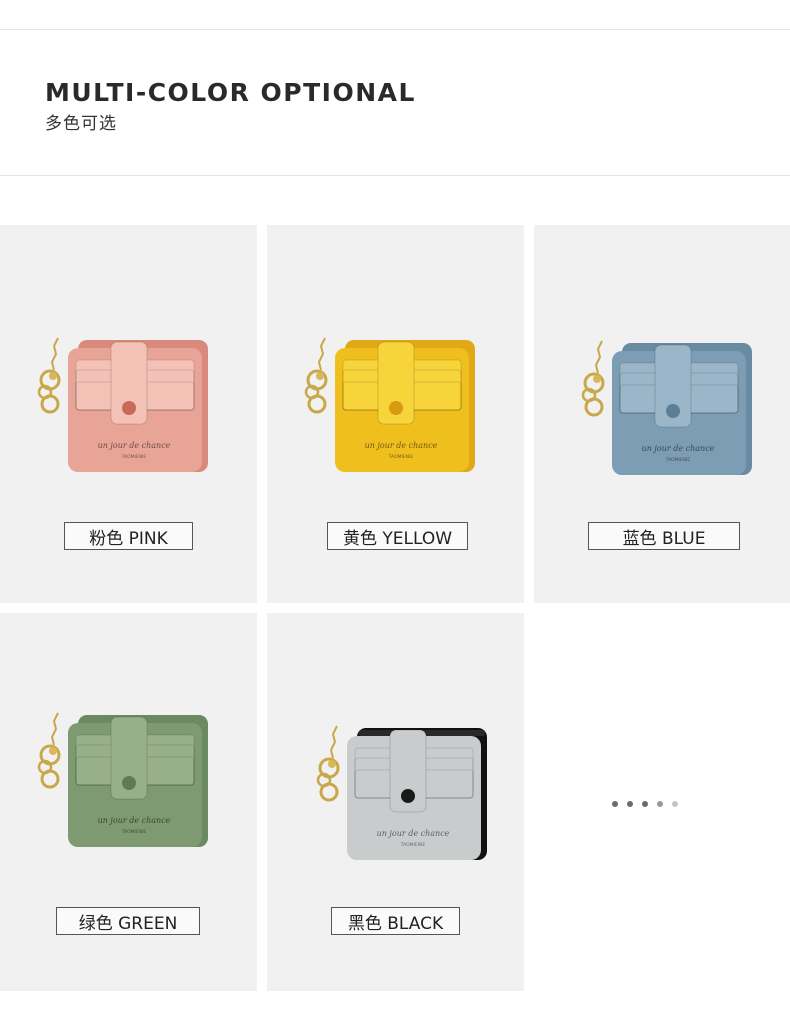  Describe the element at coordinates (664, 536) in the screenshot. I see `color-label-blue: 蓝色 BLUE` at that location.